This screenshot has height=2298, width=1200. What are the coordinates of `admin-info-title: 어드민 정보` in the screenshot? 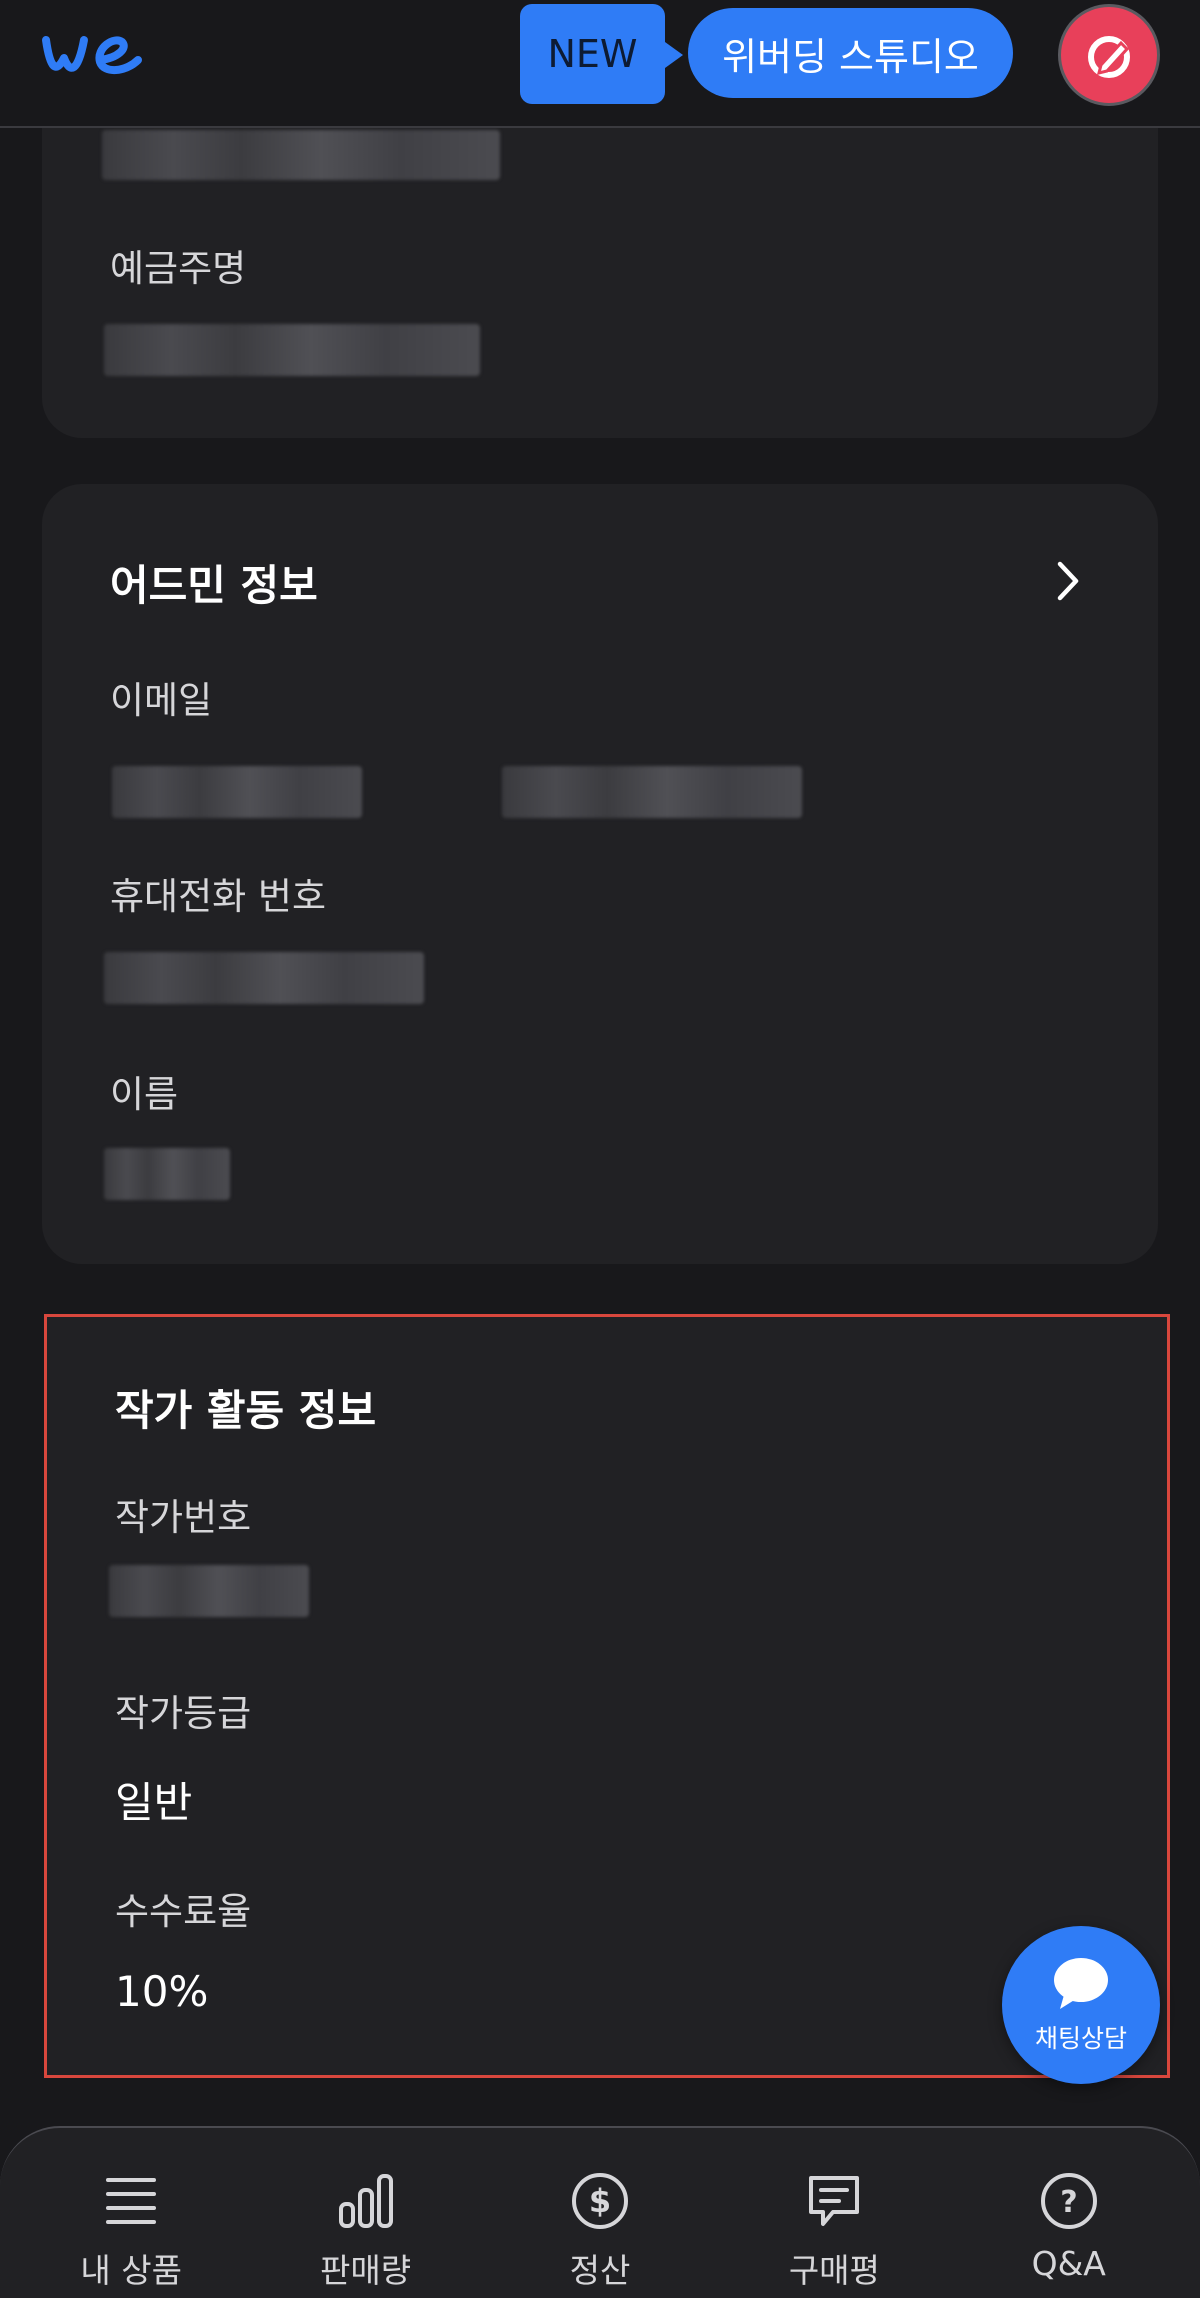 It's located at (214, 585).